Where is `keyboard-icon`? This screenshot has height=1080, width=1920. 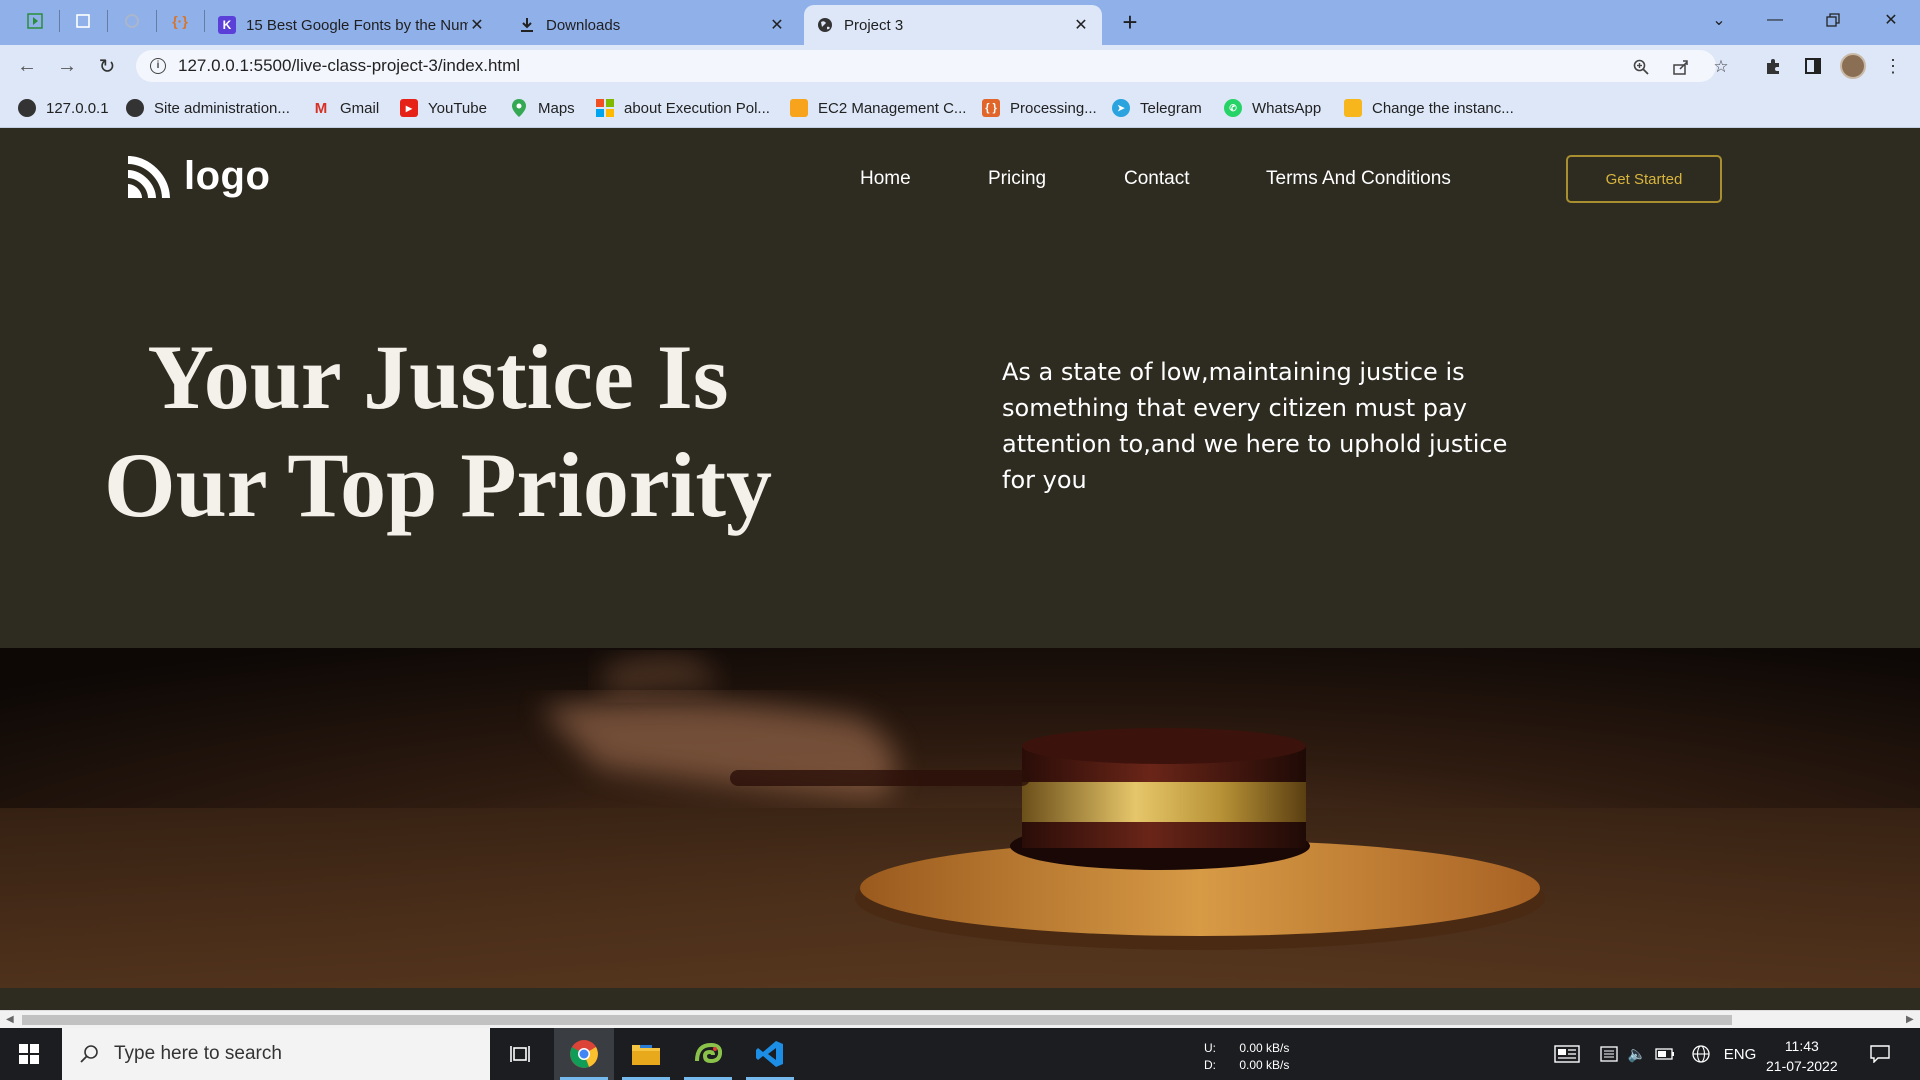
keyboard-icon is located at coordinates (1609, 1054).